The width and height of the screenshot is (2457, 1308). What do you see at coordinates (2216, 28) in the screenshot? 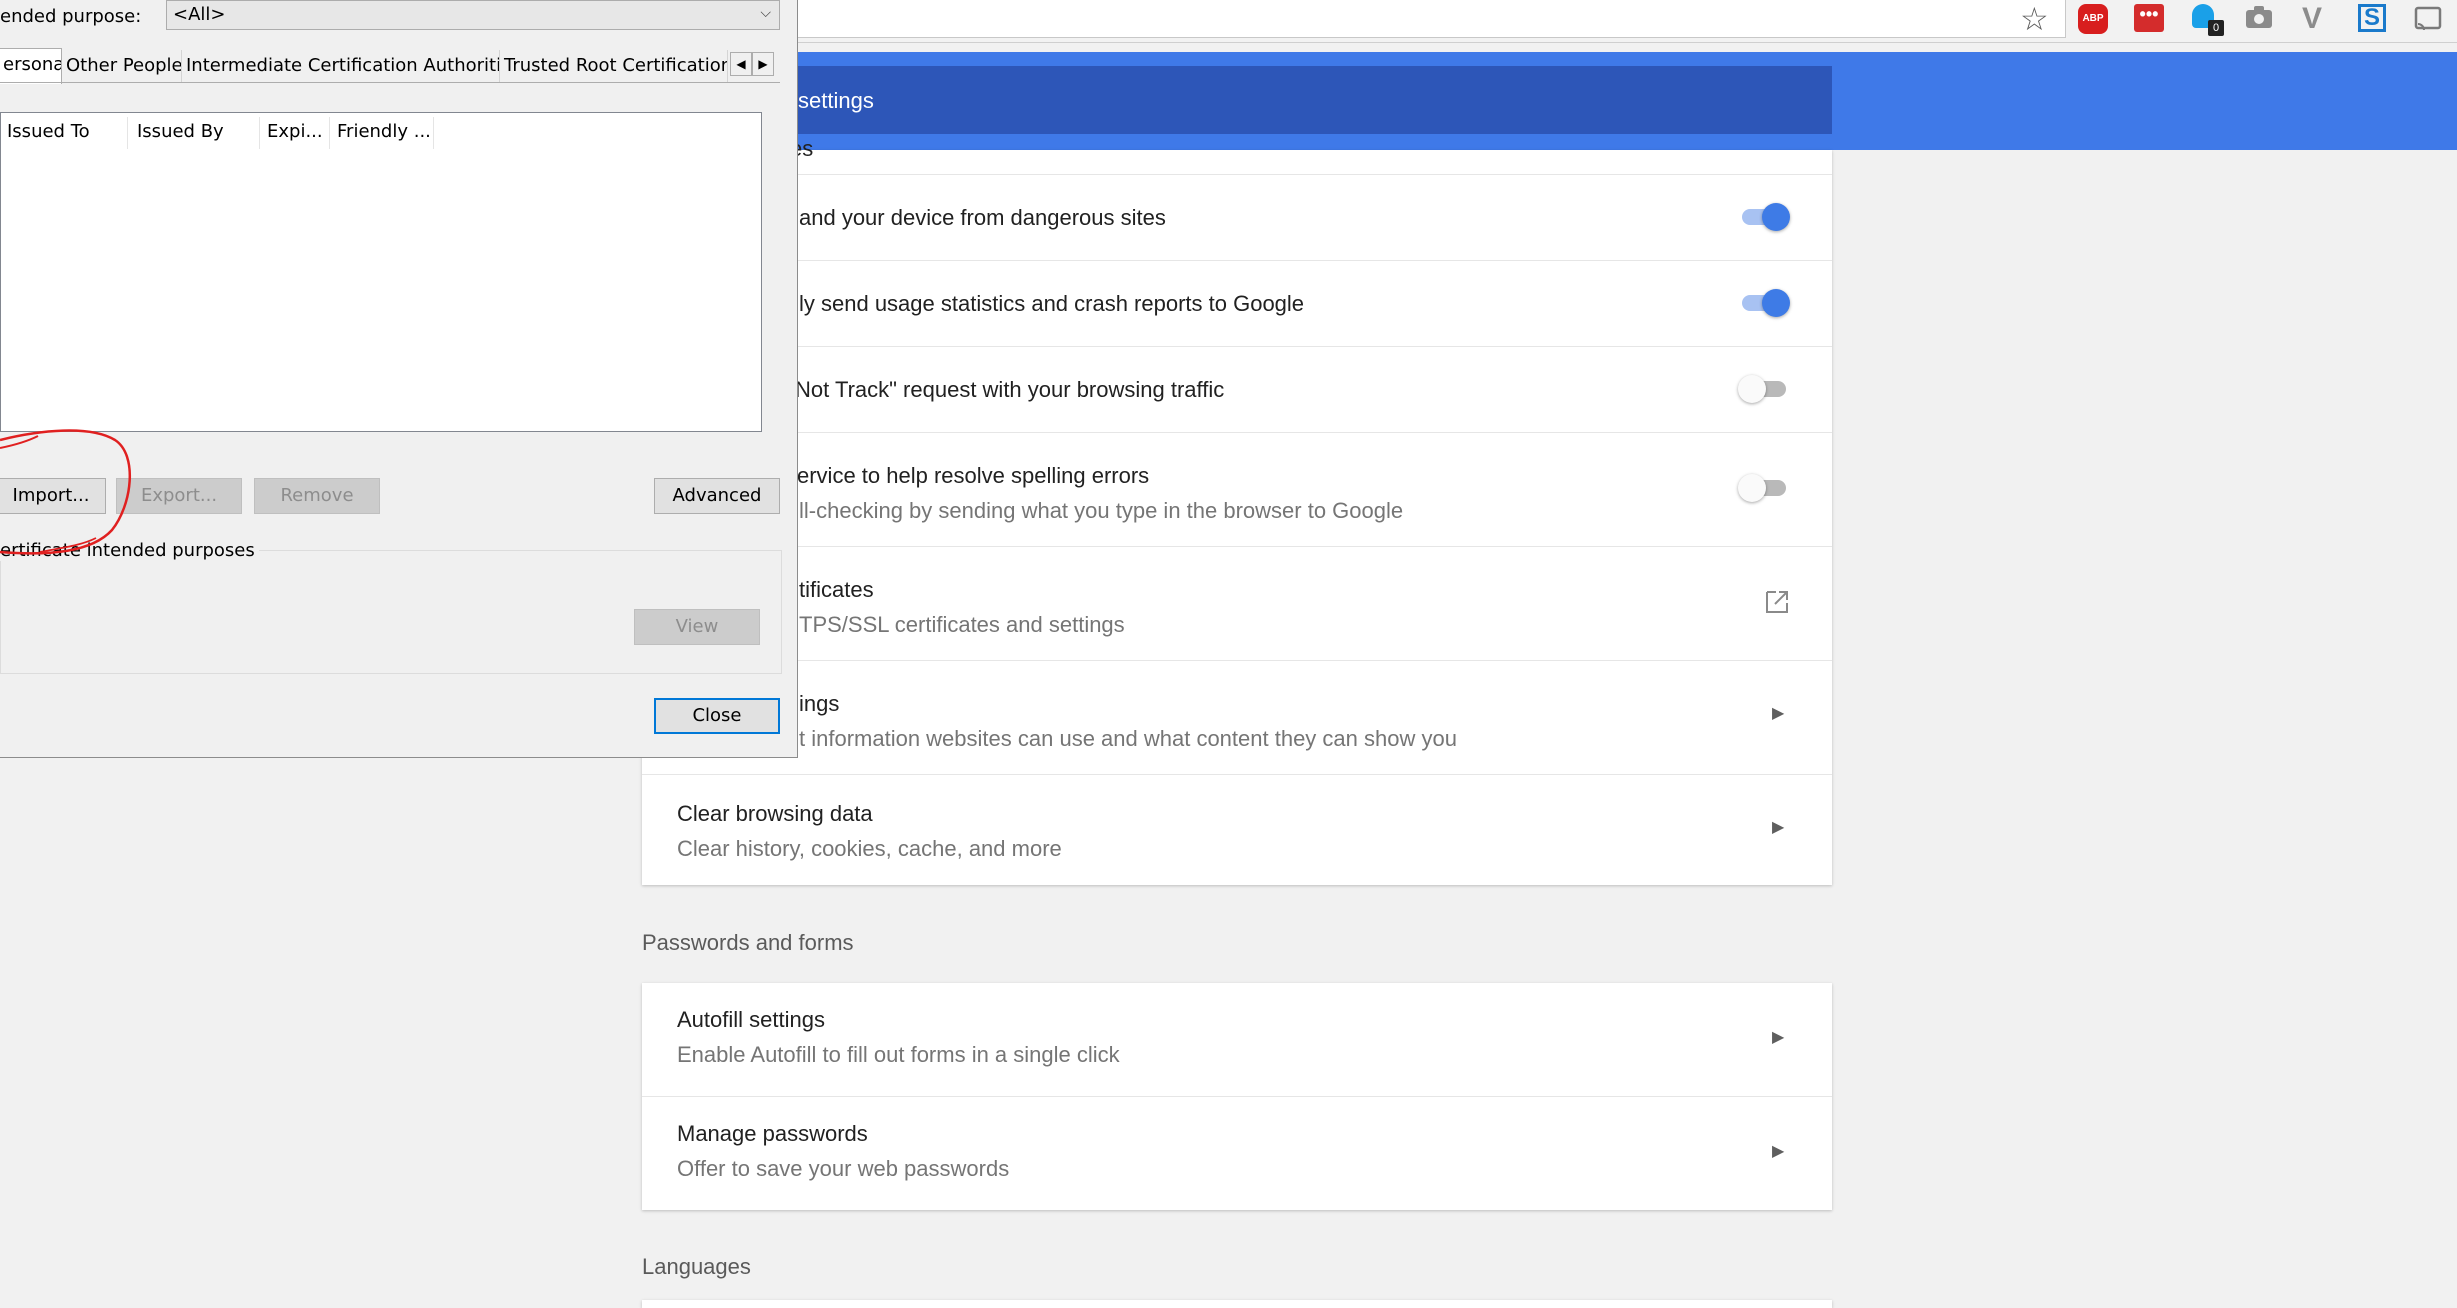
I see `ghostery-badge: 0` at bounding box center [2216, 28].